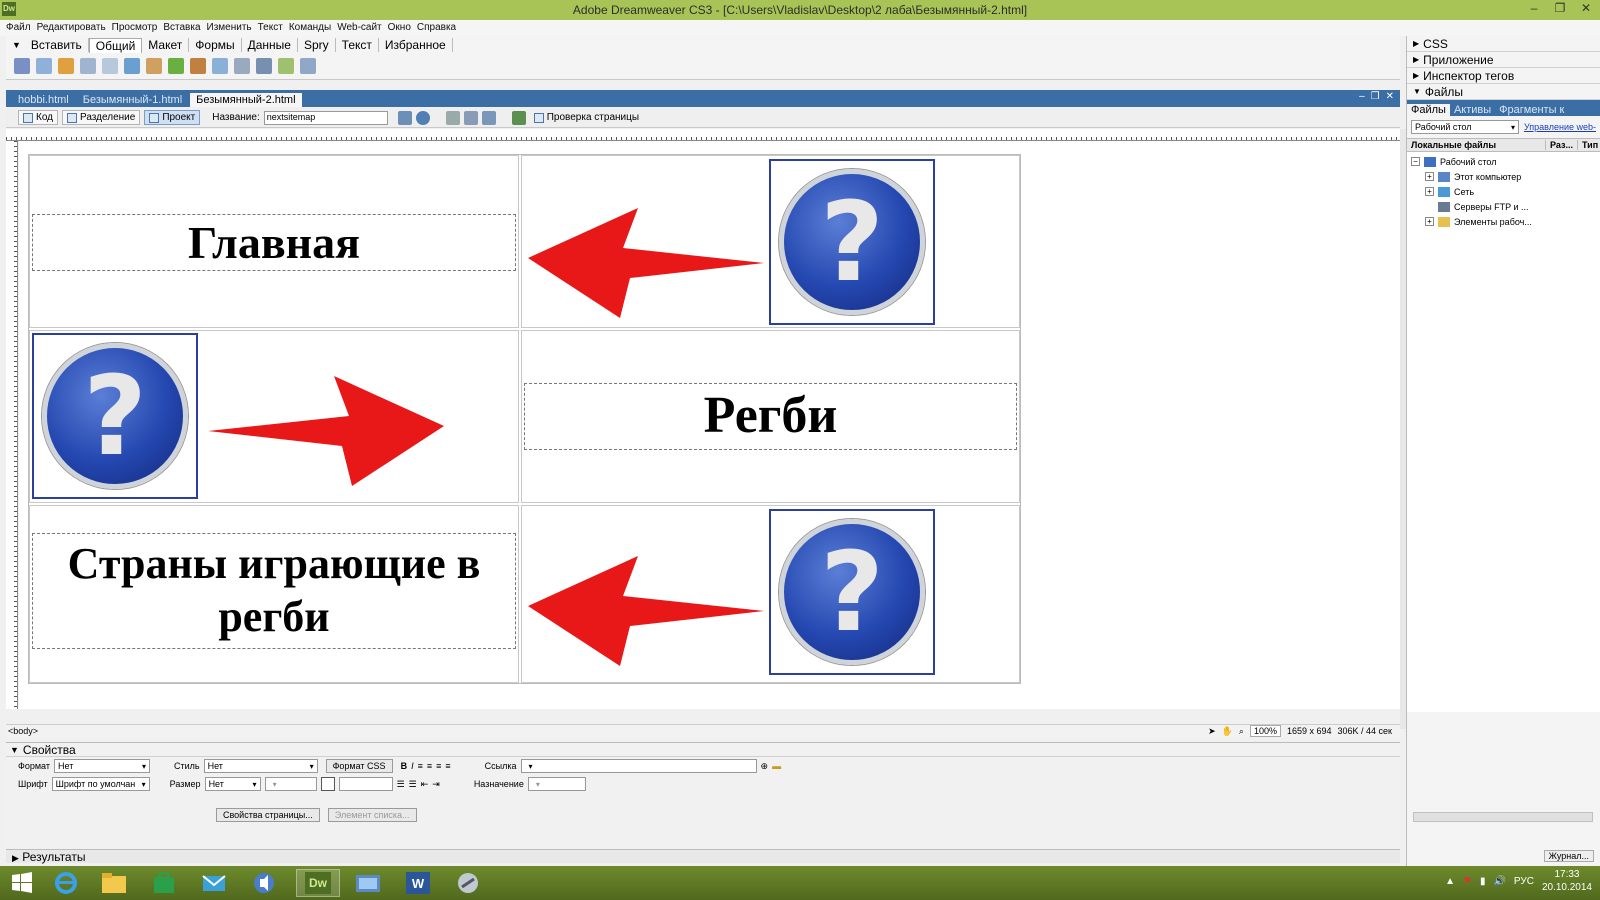  What do you see at coordinates (1467, 881) in the screenshot?
I see `action-center-icon: ⚑` at bounding box center [1467, 881].